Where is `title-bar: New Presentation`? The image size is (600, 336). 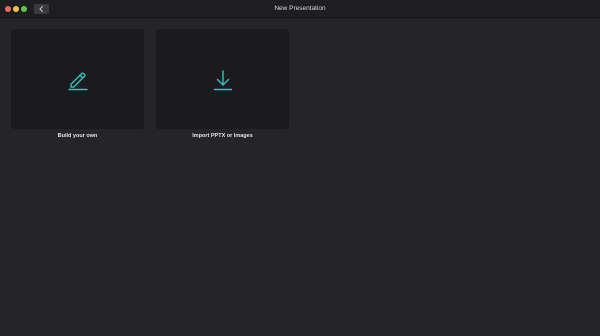 title-bar: New Presentation is located at coordinates (300, 9).